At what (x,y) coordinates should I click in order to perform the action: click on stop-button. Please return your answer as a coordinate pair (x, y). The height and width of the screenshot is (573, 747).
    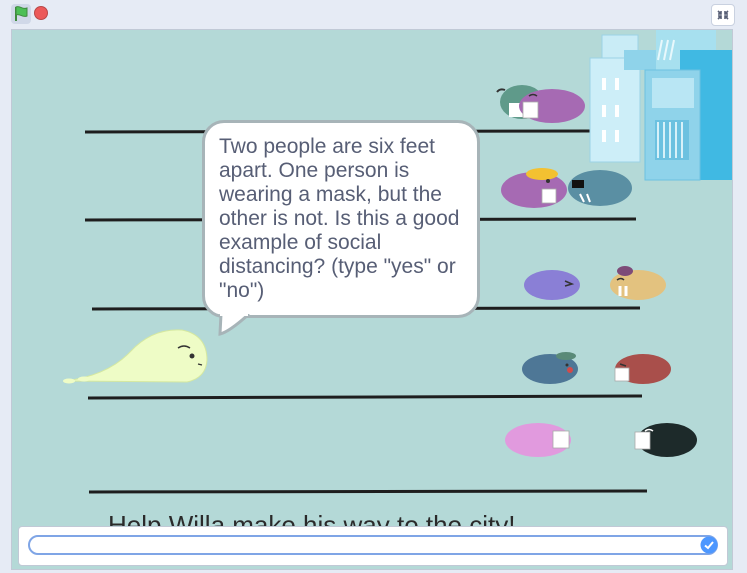
    Looking at the image, I should click on (41, 13).